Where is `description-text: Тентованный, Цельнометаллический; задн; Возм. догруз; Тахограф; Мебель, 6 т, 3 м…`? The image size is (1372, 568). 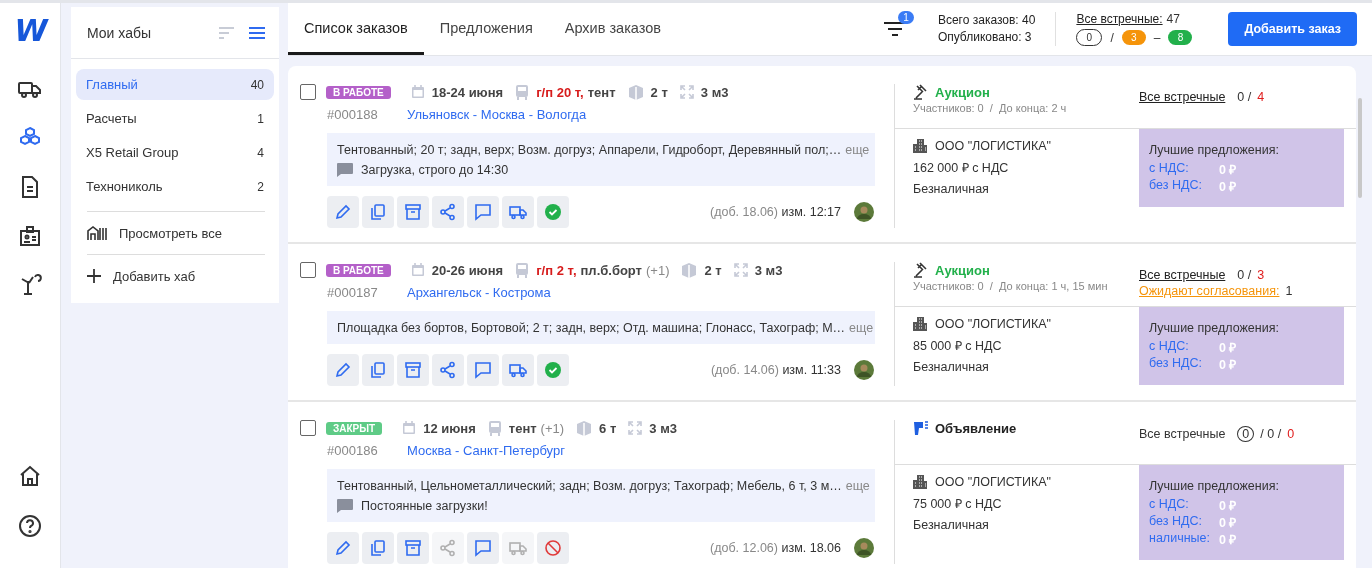 description-text: Тентованный, Цельнометаллический; задн; Возм. догруз; Тахограф; Мебель, 6 т, 3 м… is located at coordinates (589, 486).